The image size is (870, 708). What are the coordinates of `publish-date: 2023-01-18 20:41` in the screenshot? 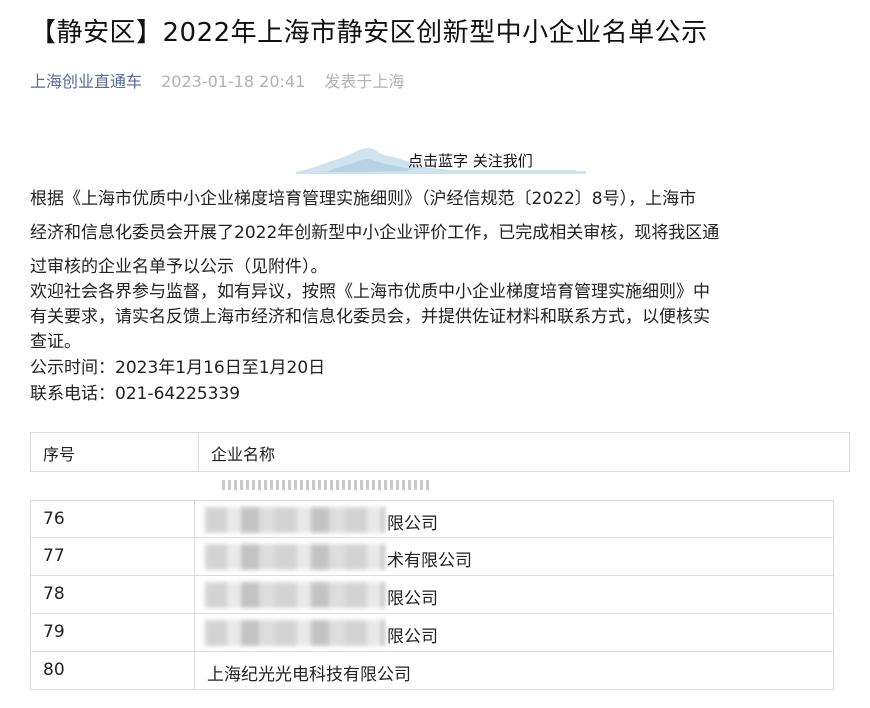 It's located at (233, 81).